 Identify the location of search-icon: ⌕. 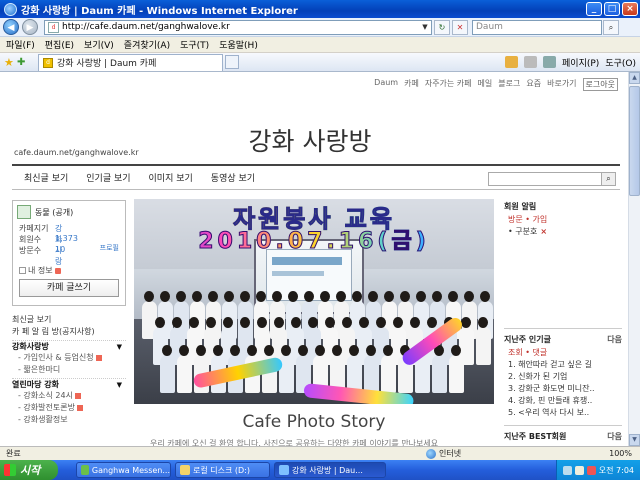
(611, 27).